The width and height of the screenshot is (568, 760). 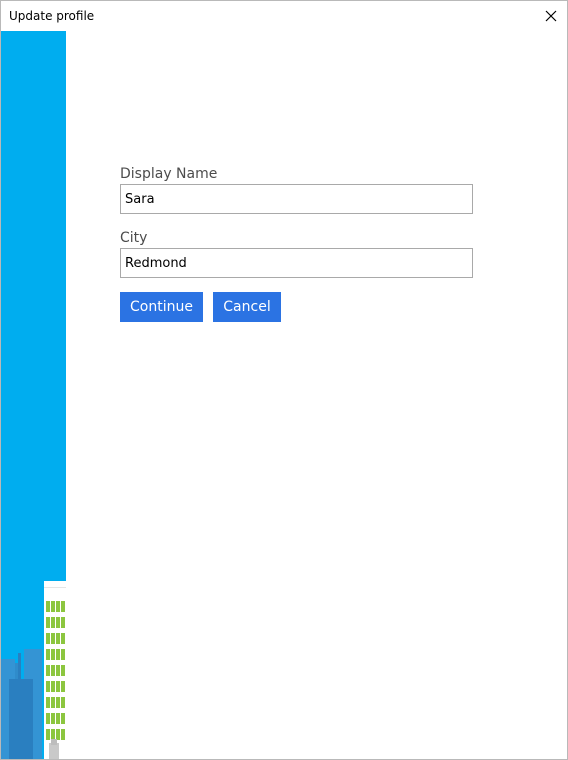 What do you see at coordinates (52, 16) in the screenshot?
I see `window-title: Update profile` at bounding box center [52, 16].